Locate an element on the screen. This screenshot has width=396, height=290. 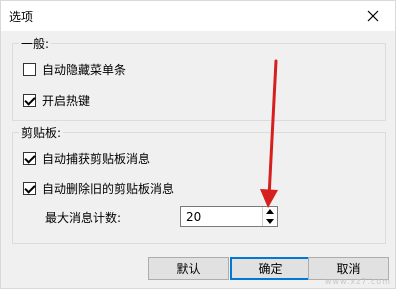
auto-hide-menubar-checkbox is located at coordinates (29, 69).